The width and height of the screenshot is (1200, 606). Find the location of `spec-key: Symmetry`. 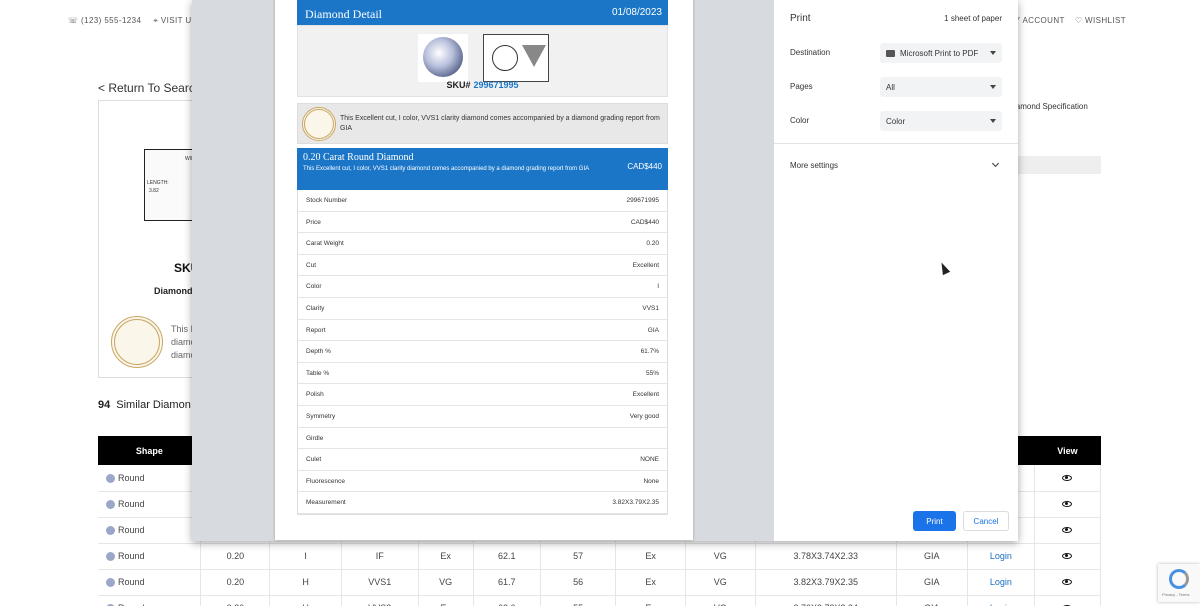

spec-key: Symmetry is located at coordinates (321, 416).